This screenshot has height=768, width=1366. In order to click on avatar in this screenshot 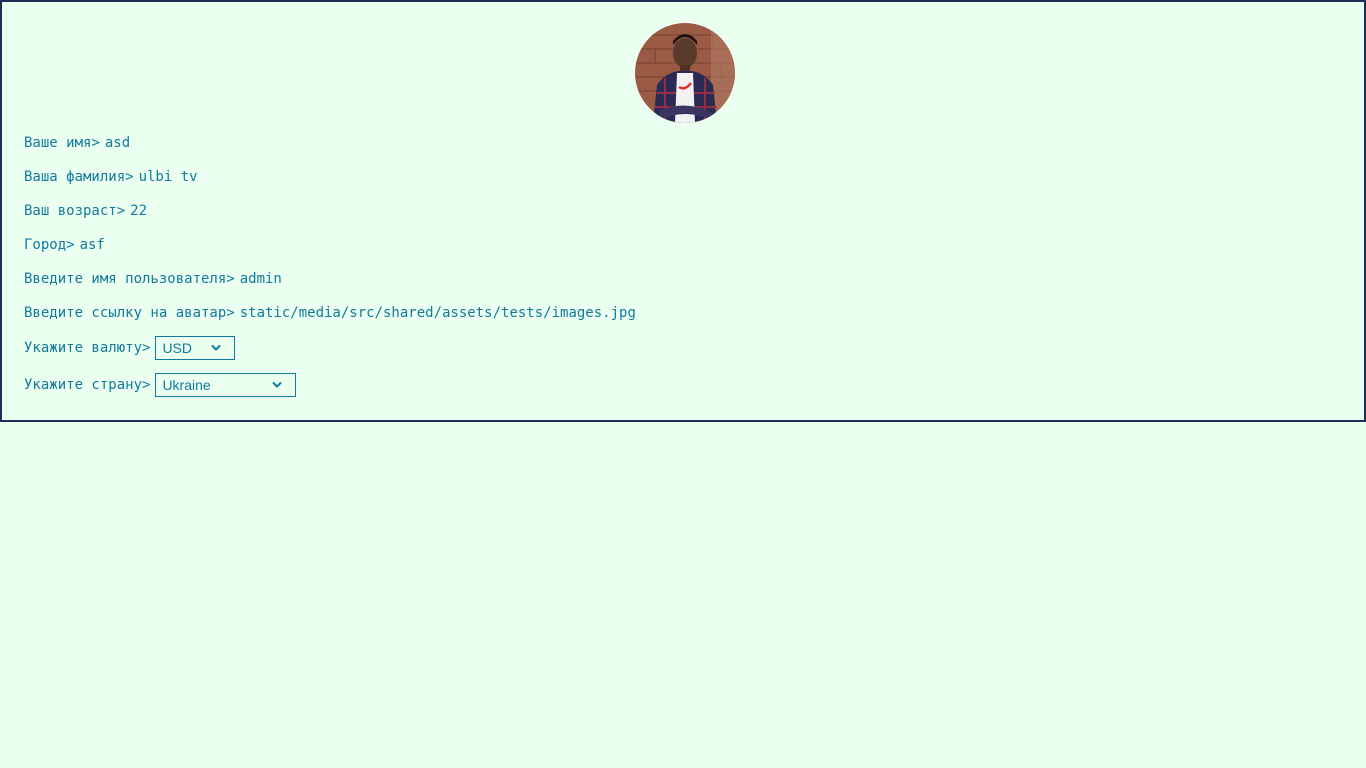, I will do `click(685, 73)`.